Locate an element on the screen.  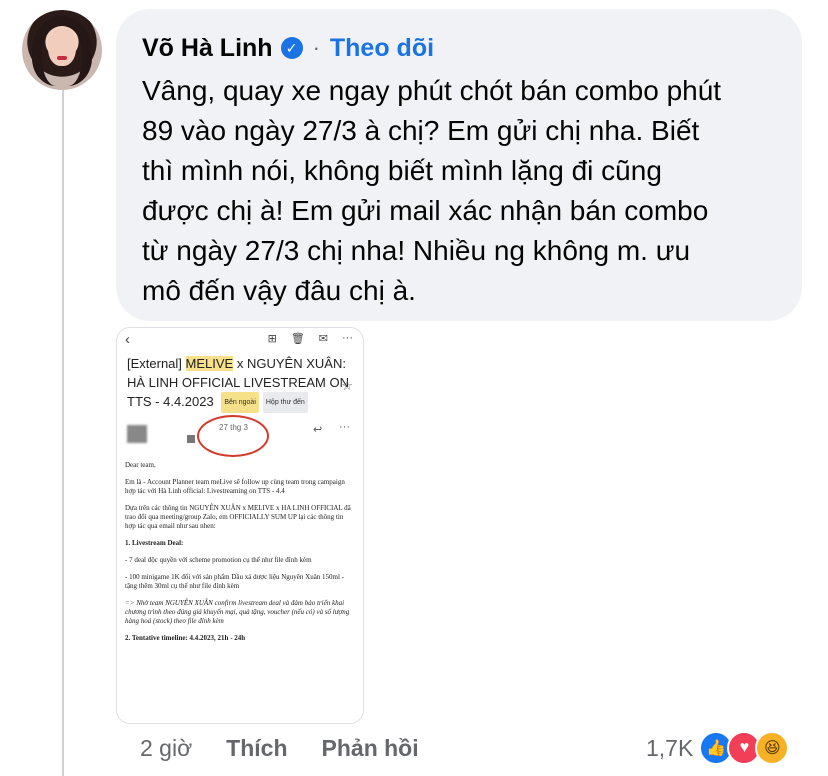
timestamp: 2 giờ is located at coordinates (166, 748).